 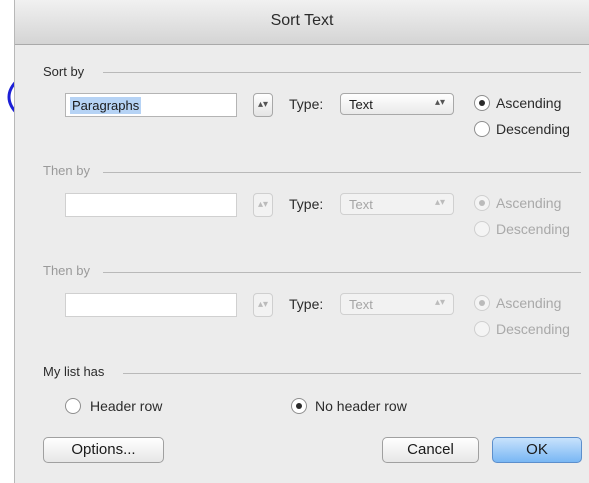 I want to click on then-by-2-ascending-label: Ascending, so click(x=529, y=303).